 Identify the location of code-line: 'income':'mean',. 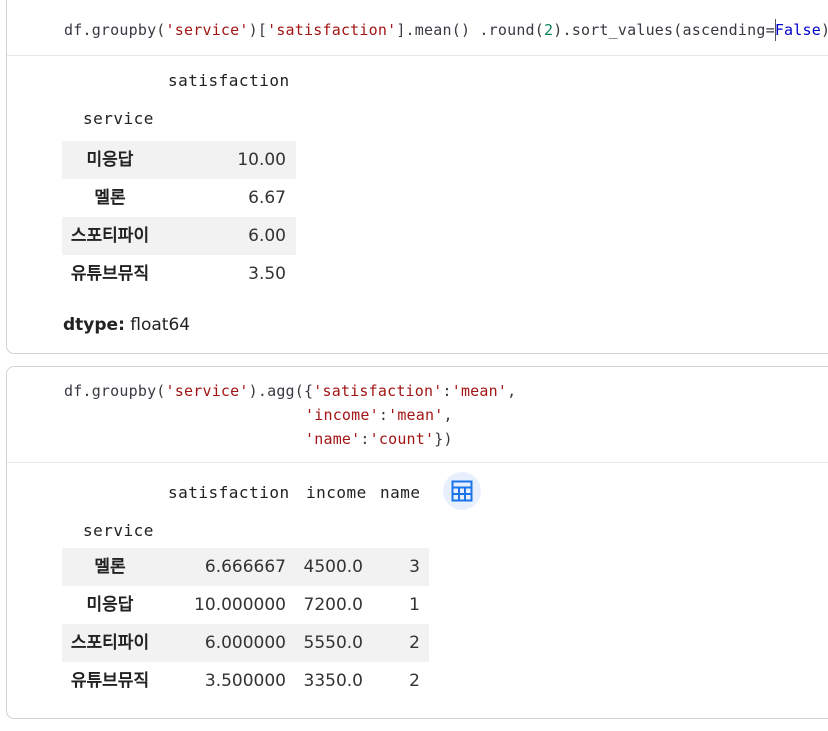
(379, 415).